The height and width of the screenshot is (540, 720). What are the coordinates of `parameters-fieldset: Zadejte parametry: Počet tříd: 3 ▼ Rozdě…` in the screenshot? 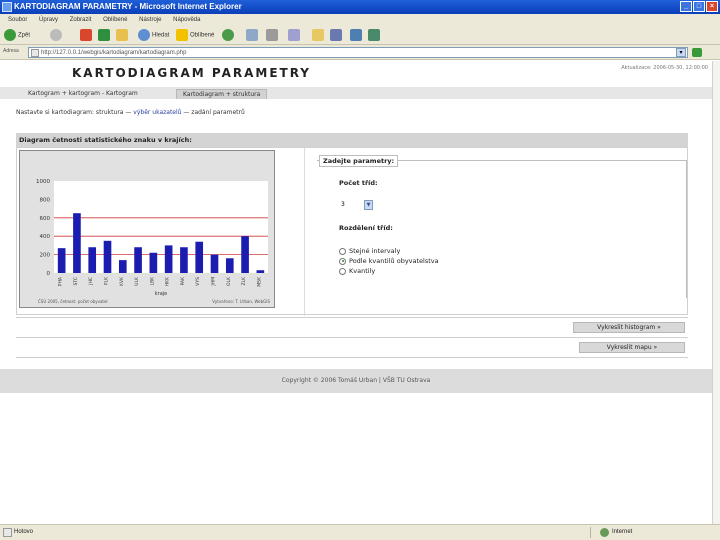 It's located at (502, 226).